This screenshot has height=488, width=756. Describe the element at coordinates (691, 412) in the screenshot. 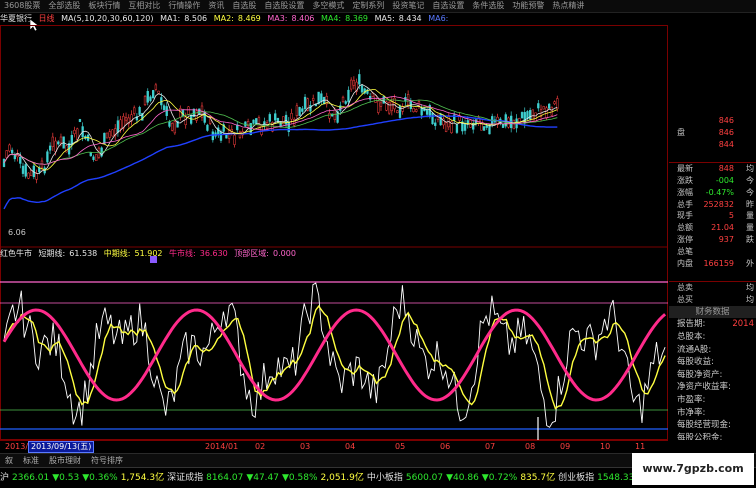

I see `financial-label: 市净率:` at that location.